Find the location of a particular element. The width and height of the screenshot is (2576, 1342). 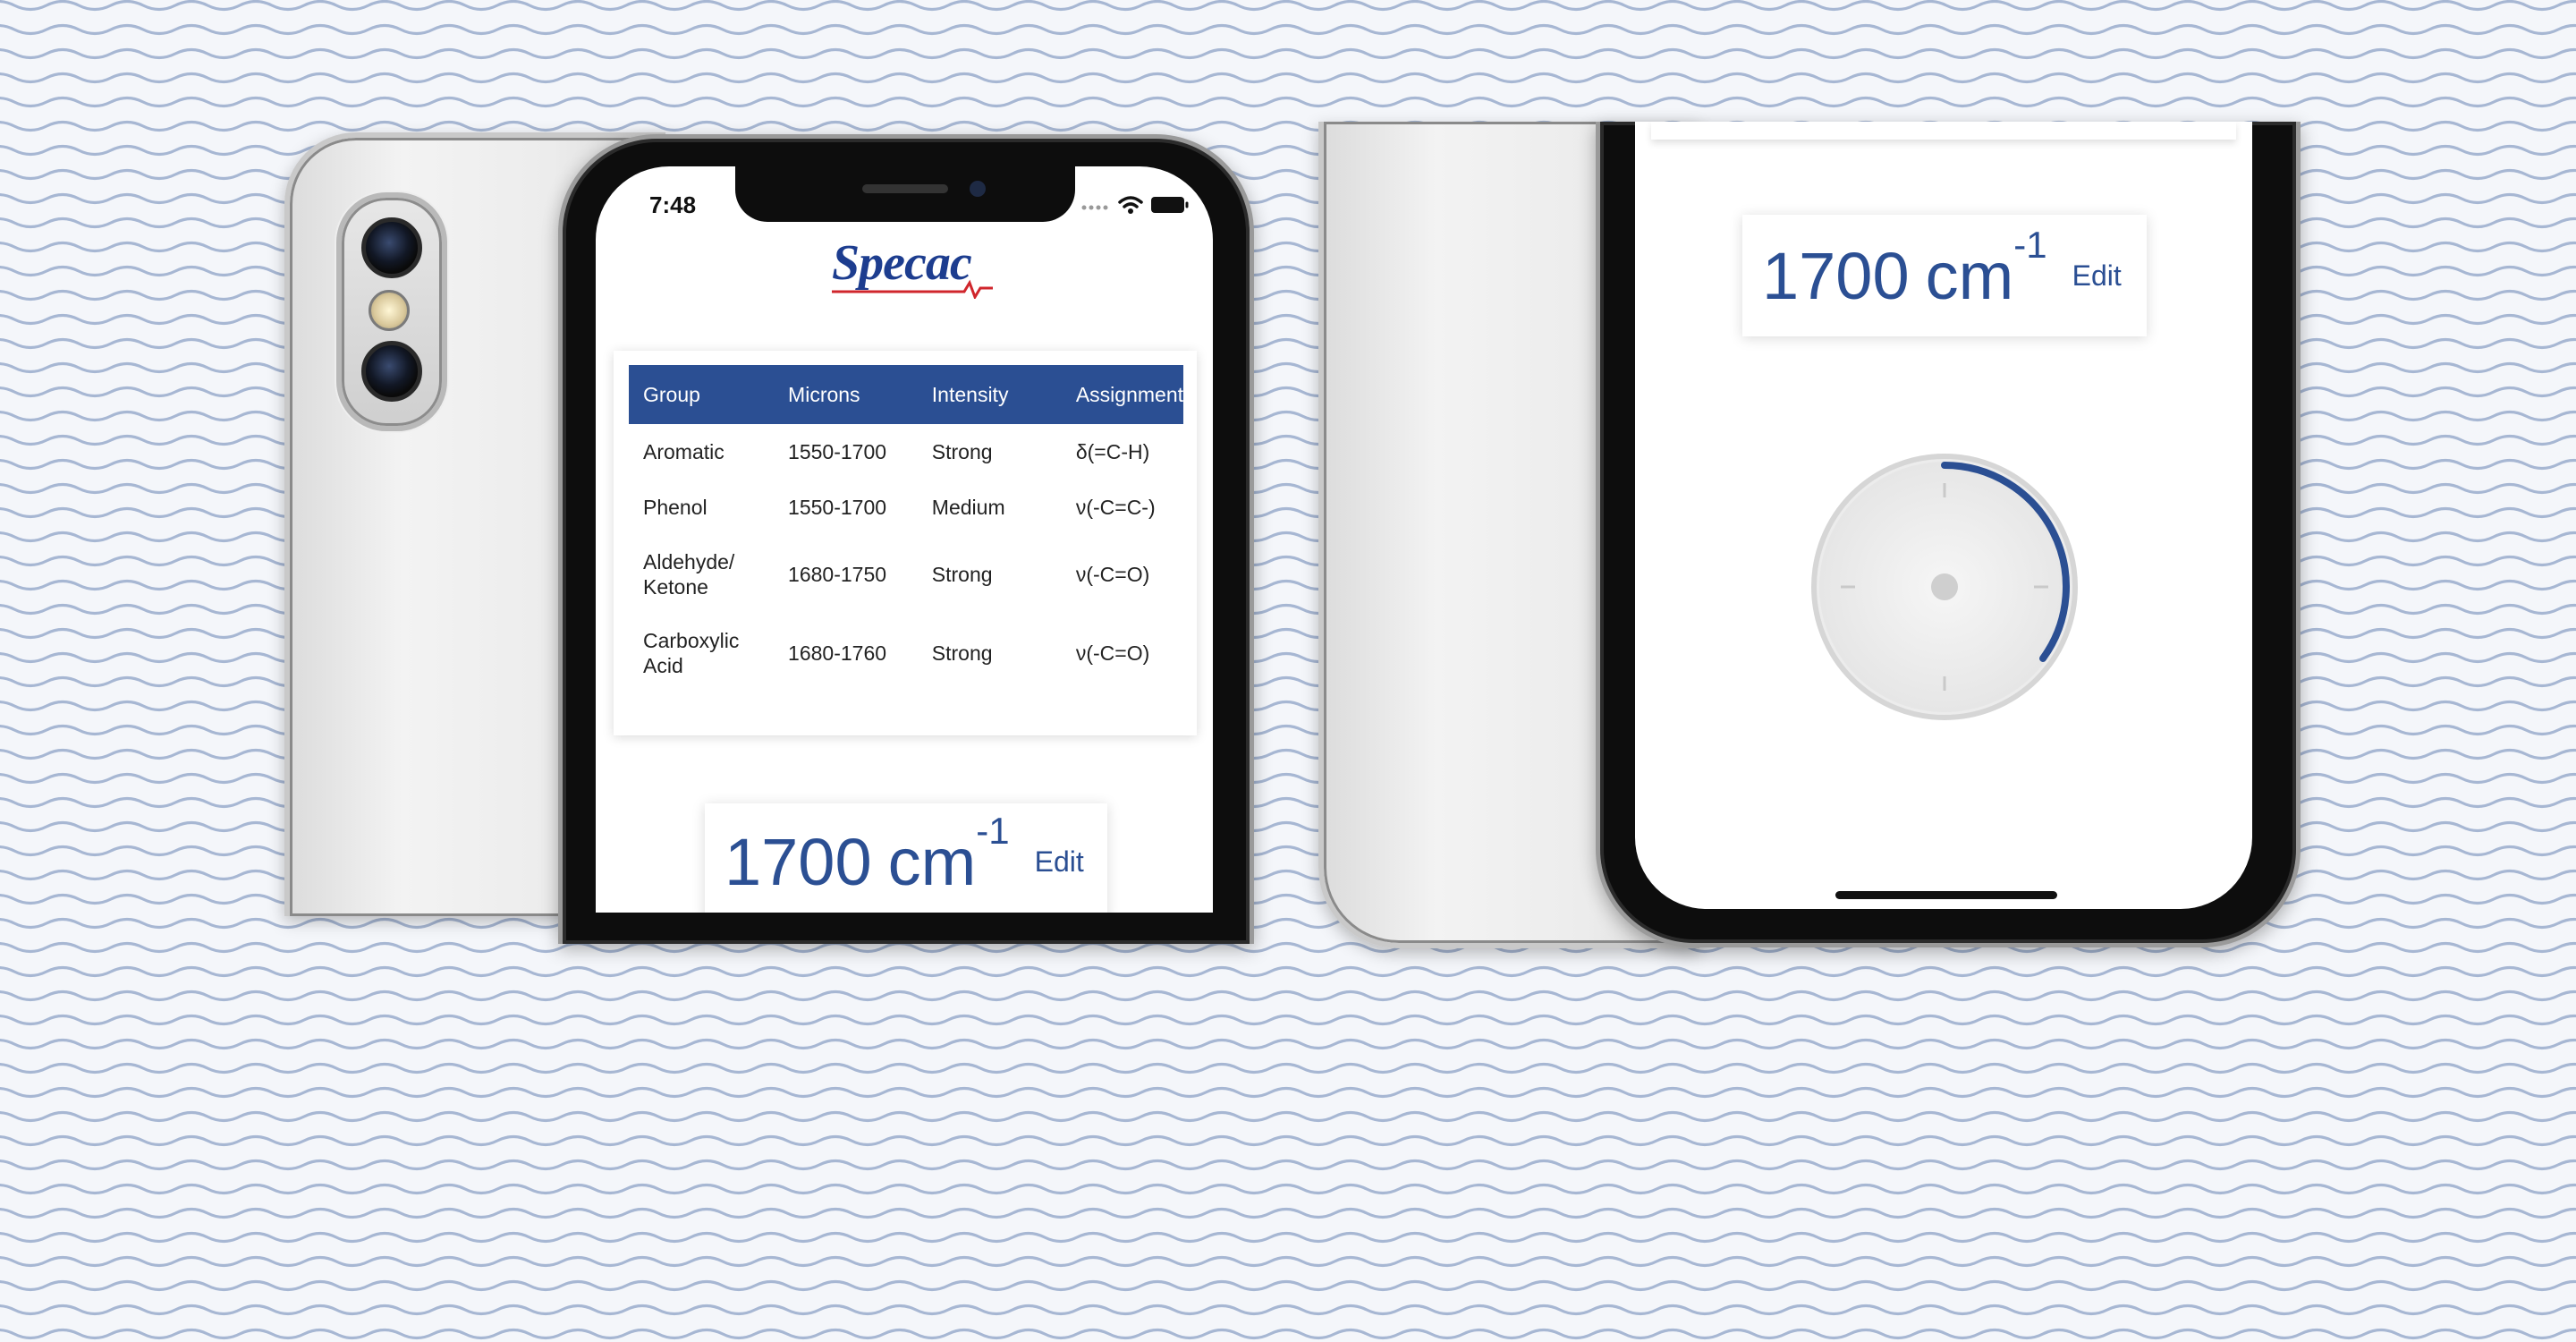

cell-group: Aromatic is located at coordinates (683, 452).